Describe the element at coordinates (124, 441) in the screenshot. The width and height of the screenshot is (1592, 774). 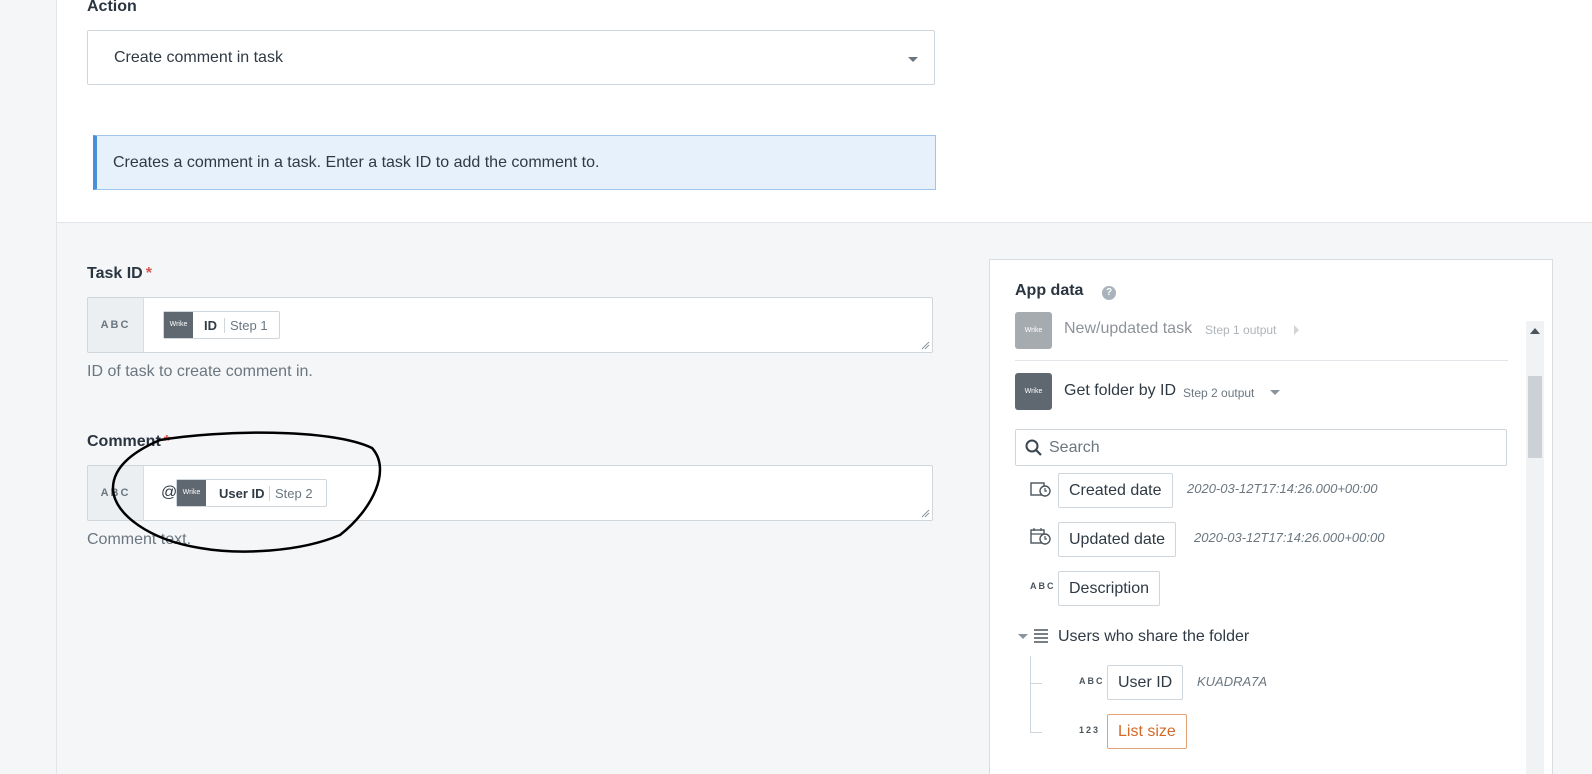
I see `comment-label-text: Comment` at that location.